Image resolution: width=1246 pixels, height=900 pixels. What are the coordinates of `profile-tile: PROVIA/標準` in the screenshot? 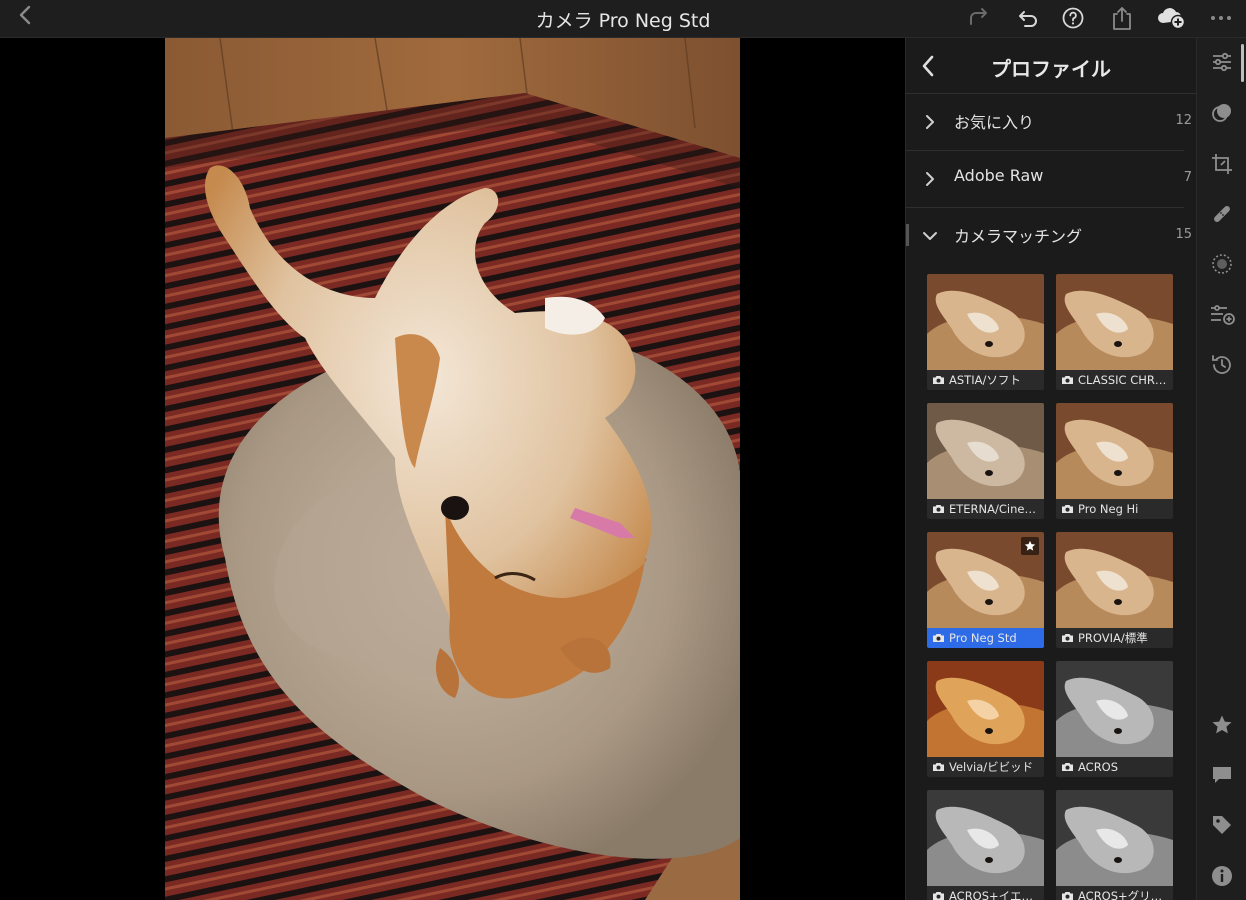 It's located at (1114, 590).